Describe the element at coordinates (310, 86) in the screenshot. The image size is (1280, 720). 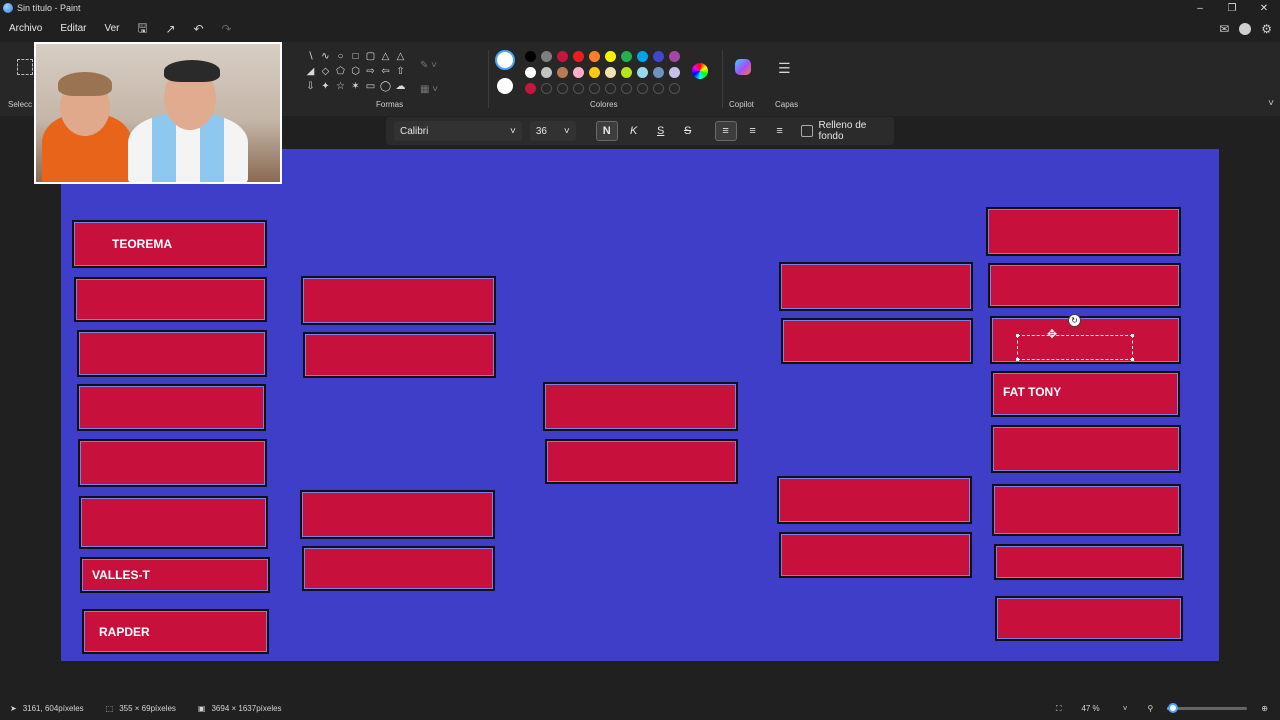
I see `arrow-down-shape-icon: ⇩` at that location.